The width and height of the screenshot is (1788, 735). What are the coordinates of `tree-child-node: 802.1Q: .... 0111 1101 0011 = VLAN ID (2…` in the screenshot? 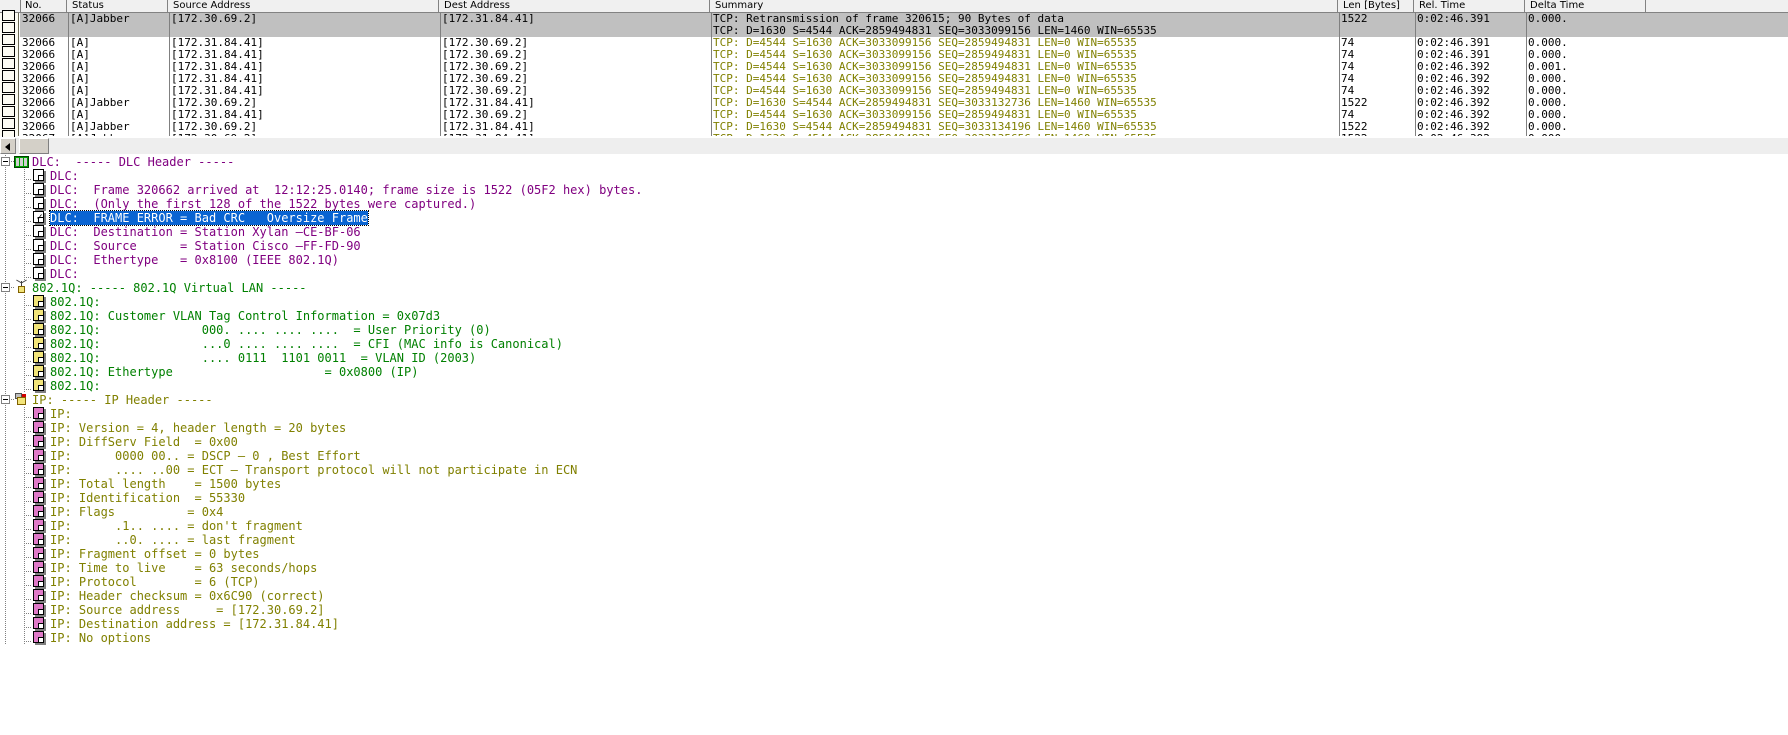 It's located at (894, 358).